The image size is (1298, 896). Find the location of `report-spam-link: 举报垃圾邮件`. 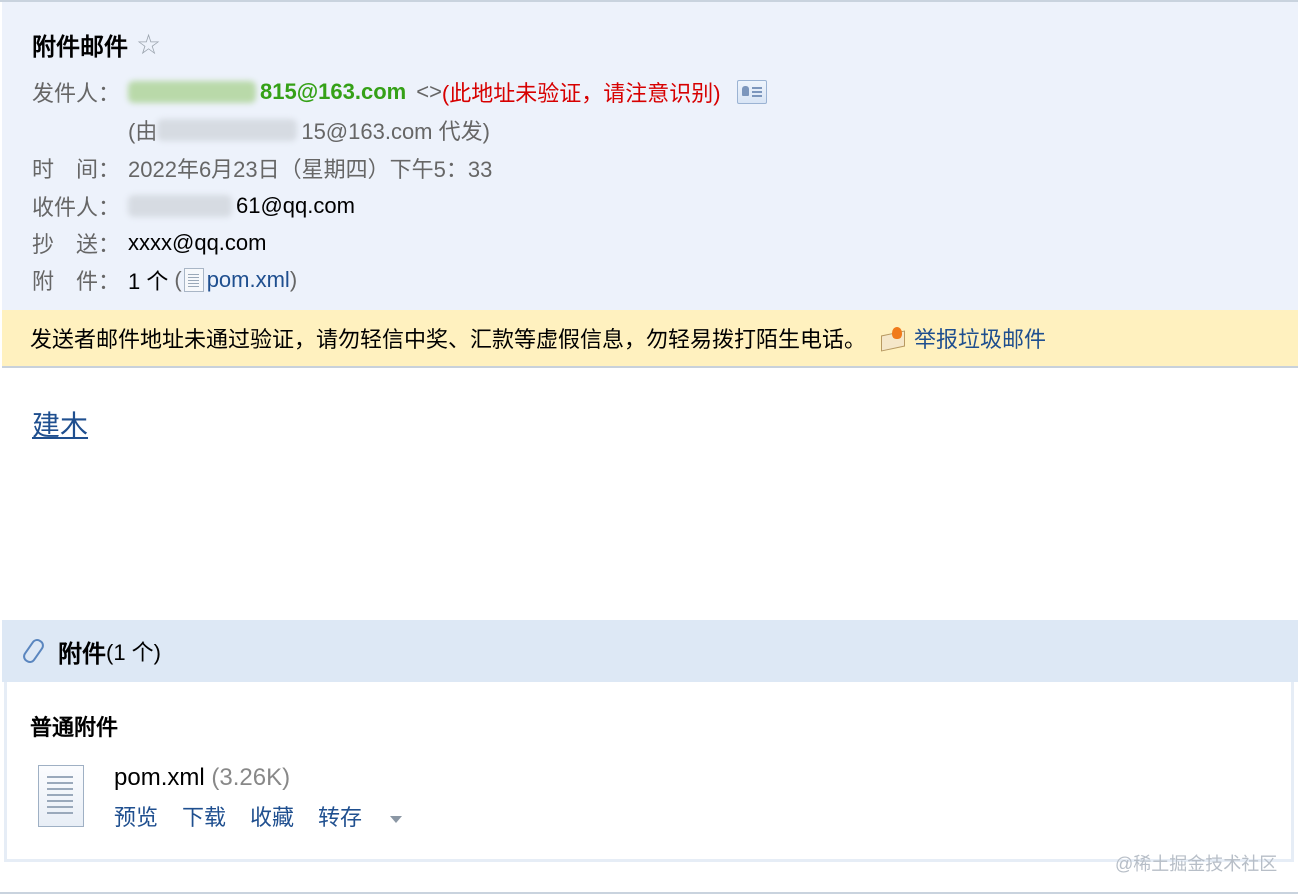

report-spam-link: 举报垃圾邮件 is located at coordinates (980, 338).